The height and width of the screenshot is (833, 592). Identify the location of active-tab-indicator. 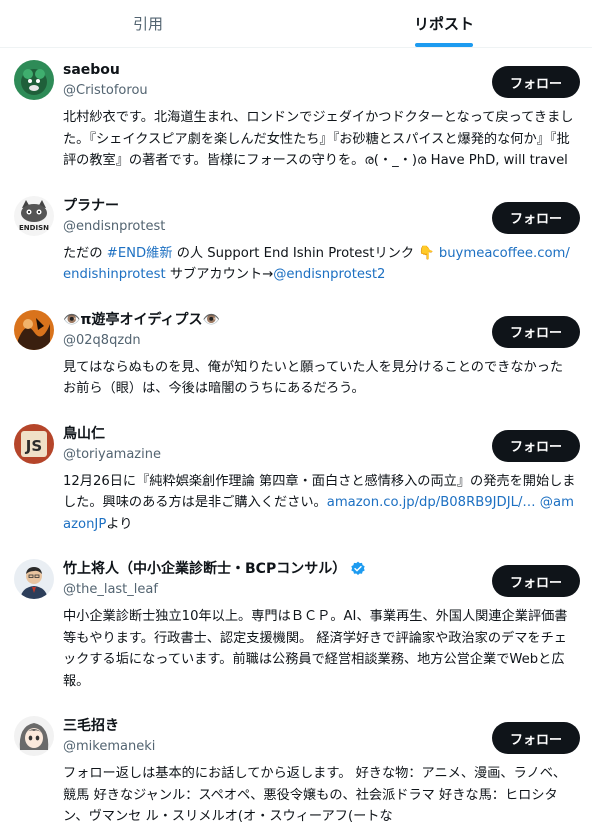
(444, 45).